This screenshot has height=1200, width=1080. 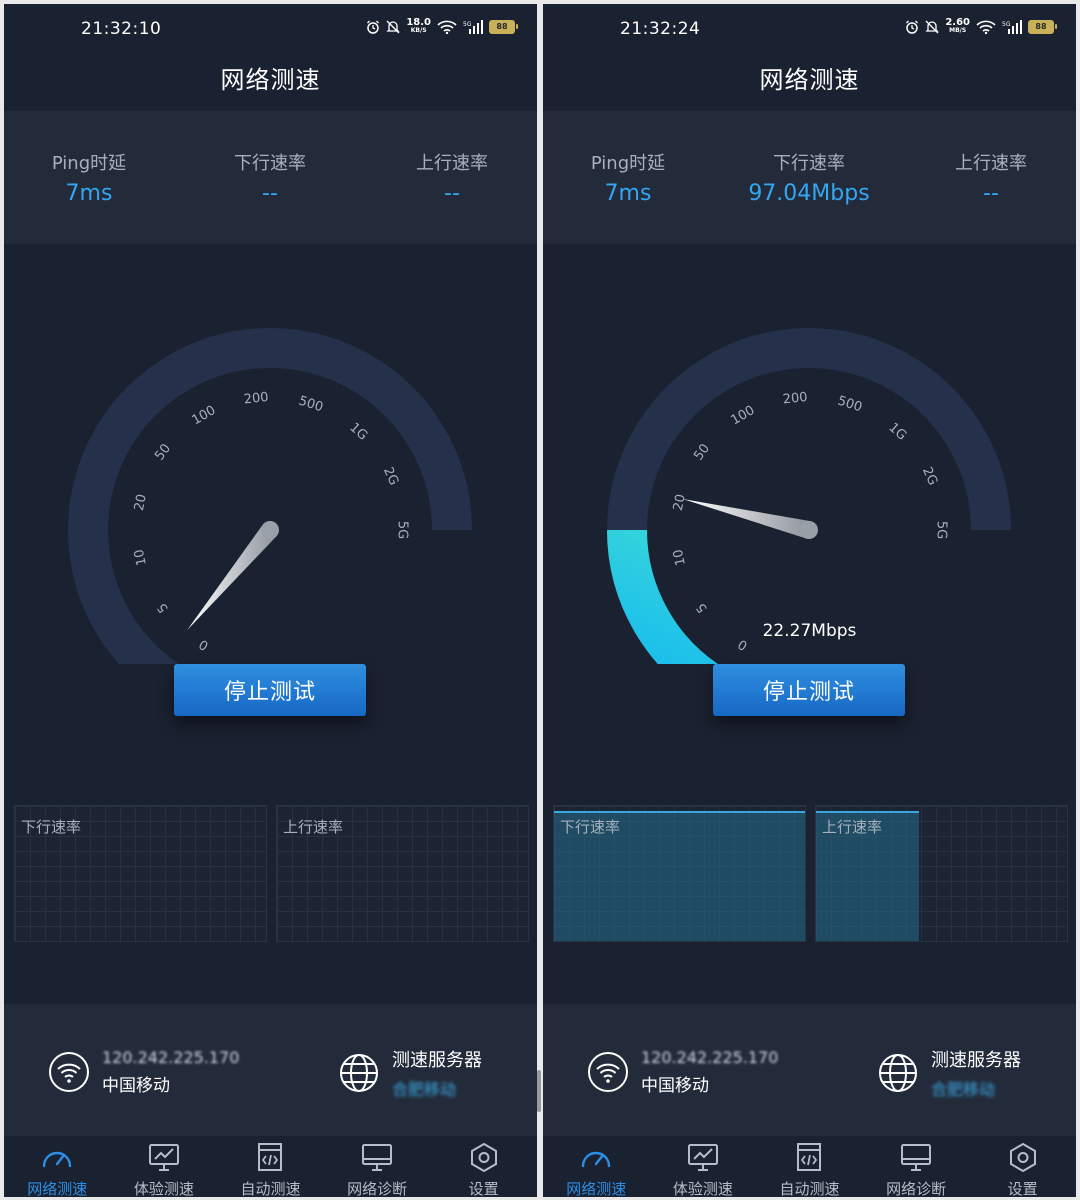 I want to click on ping-label: Ping时延, so click(x=89, y=163).